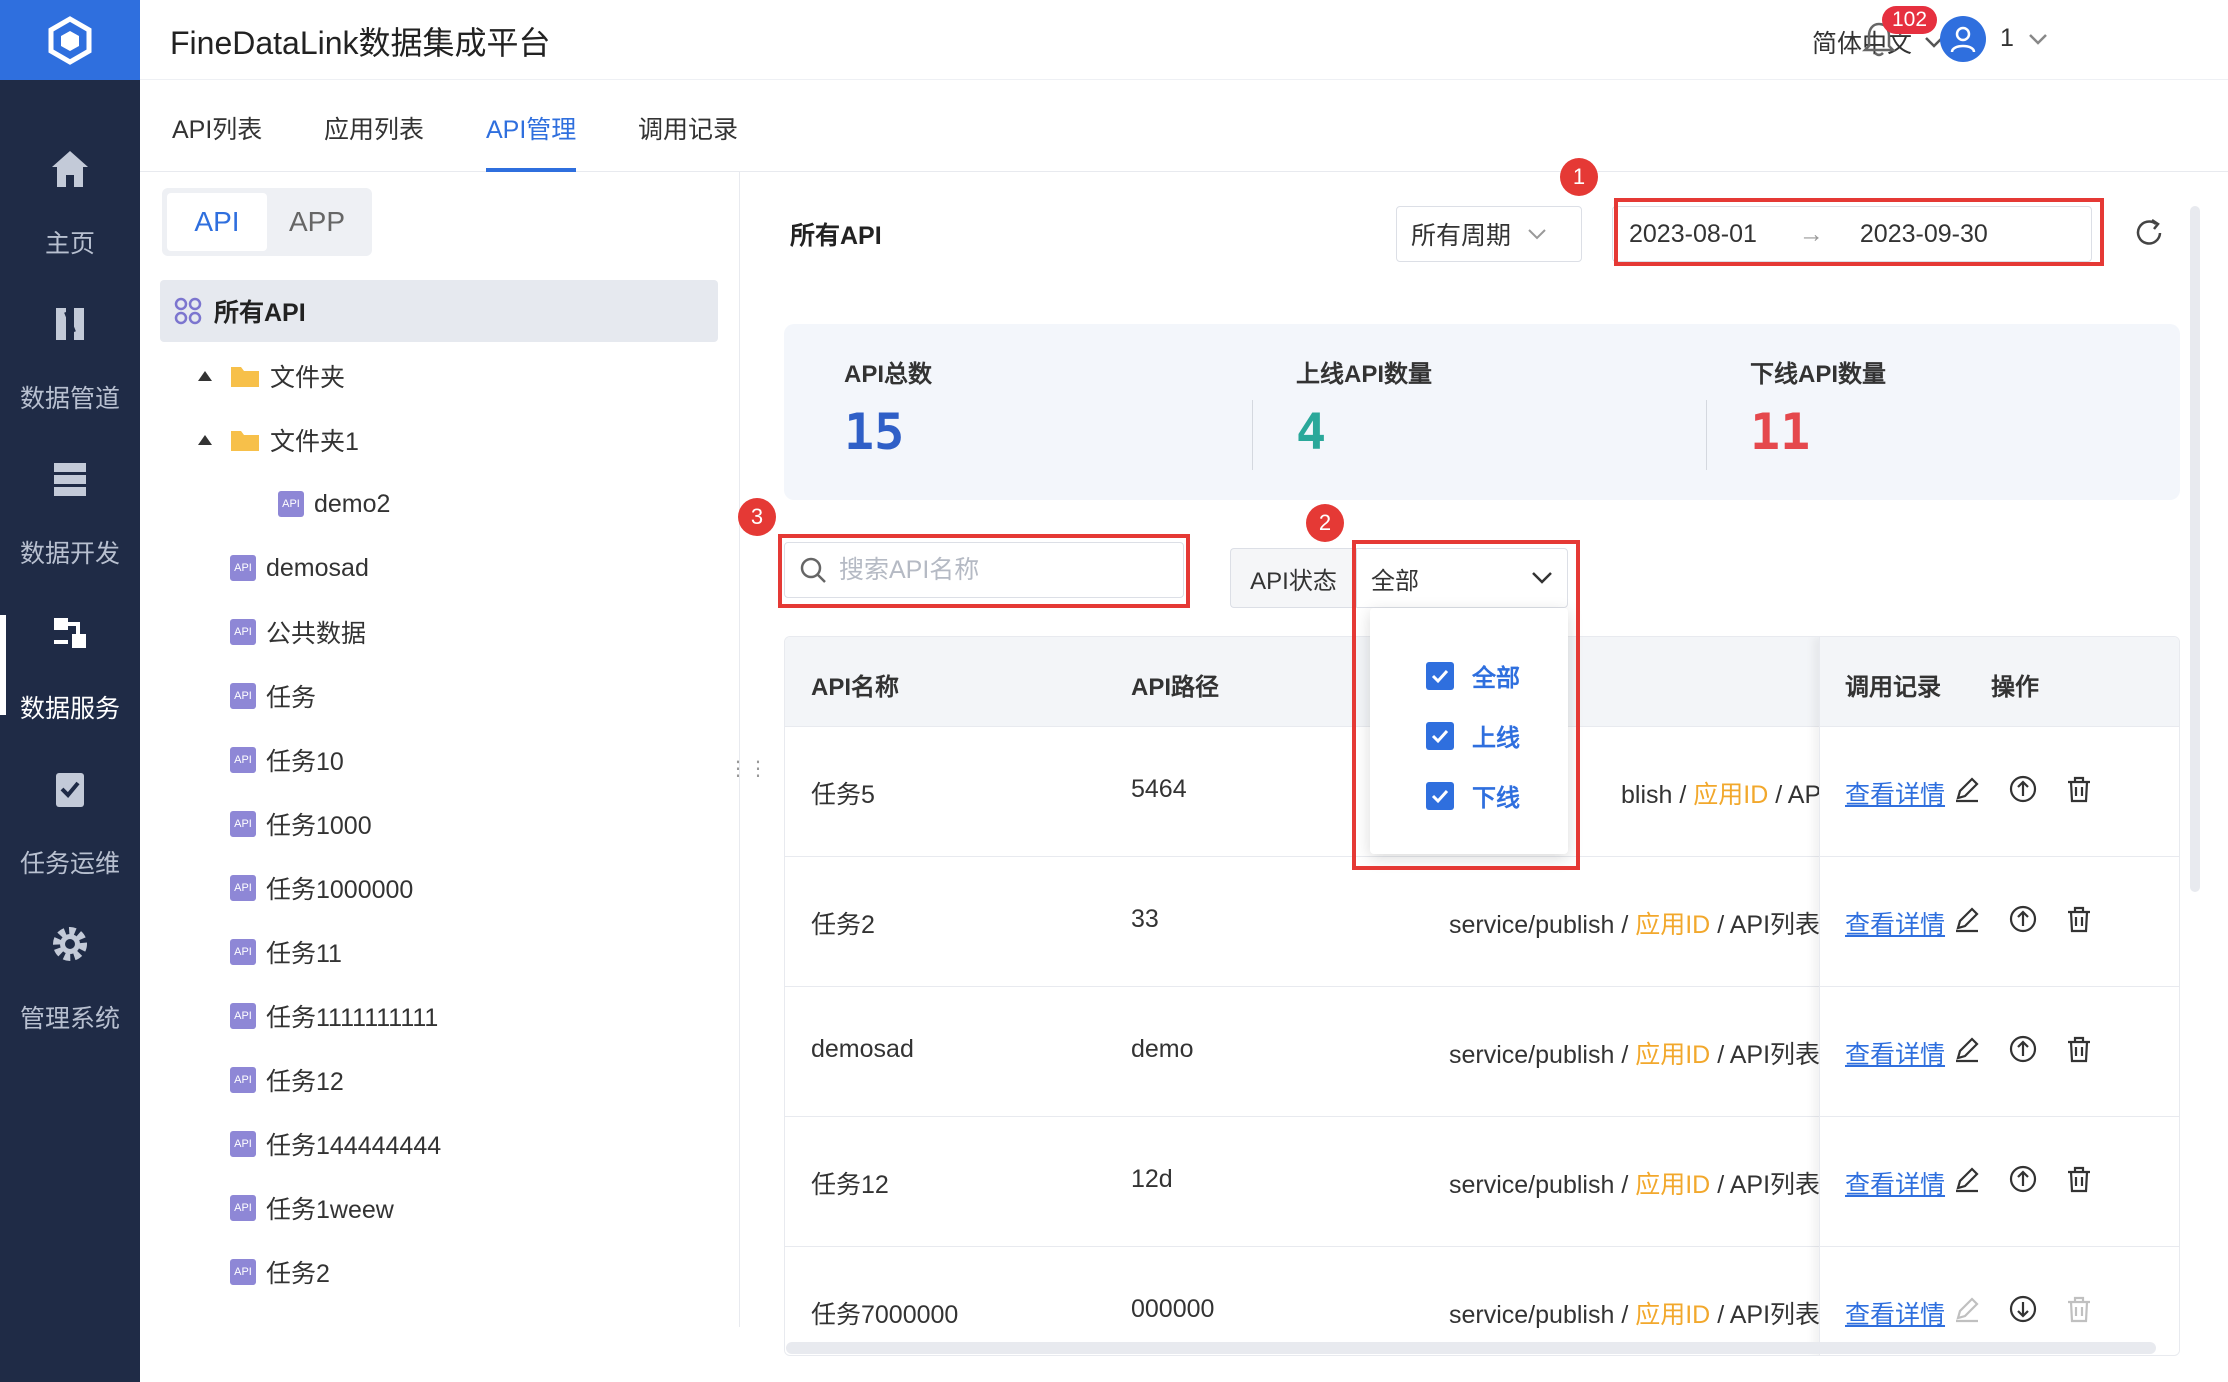 This screenshot has height=1382, width=2228. What do you see at coordinates (1466, 705) in the screenshot?
I see `highlight-box-status` at bounding box center [1466, 705].